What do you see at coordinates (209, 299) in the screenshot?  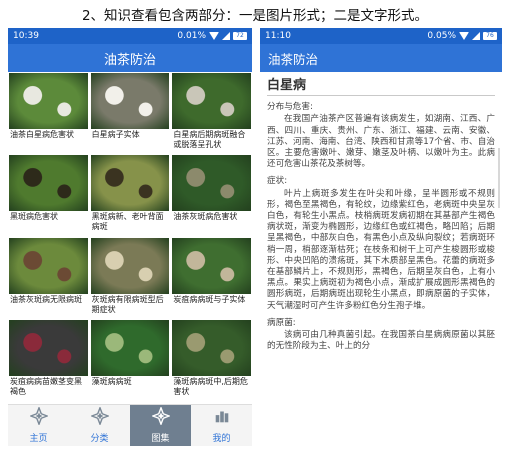 I see `gallery-item-label: 炭疽病病斑与子实体` at bounding box center [209, 299].